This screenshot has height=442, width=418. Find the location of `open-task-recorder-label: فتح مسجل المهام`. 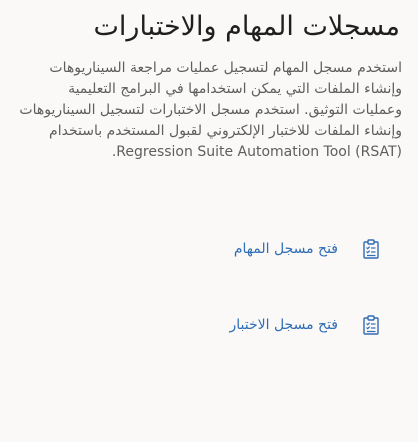

open-task-recorder-label: فتح مسجل المهام is located at coordinates (286, 249).